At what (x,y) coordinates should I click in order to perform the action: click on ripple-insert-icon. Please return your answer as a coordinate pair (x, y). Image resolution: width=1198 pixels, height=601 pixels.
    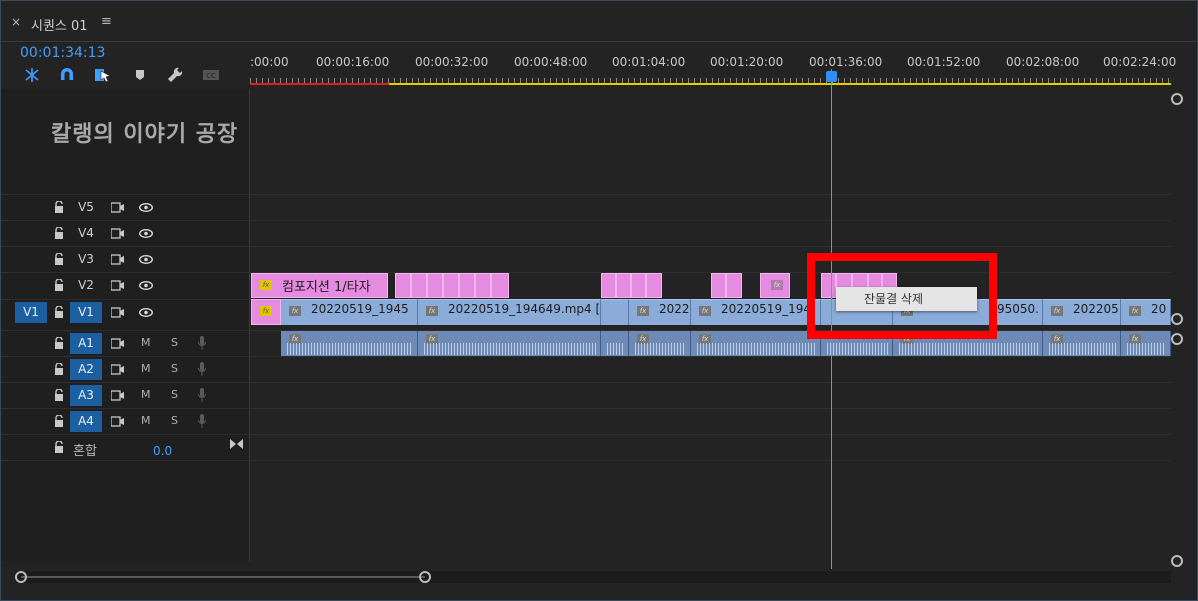
    Looking at the image, I should click on (32, 75).